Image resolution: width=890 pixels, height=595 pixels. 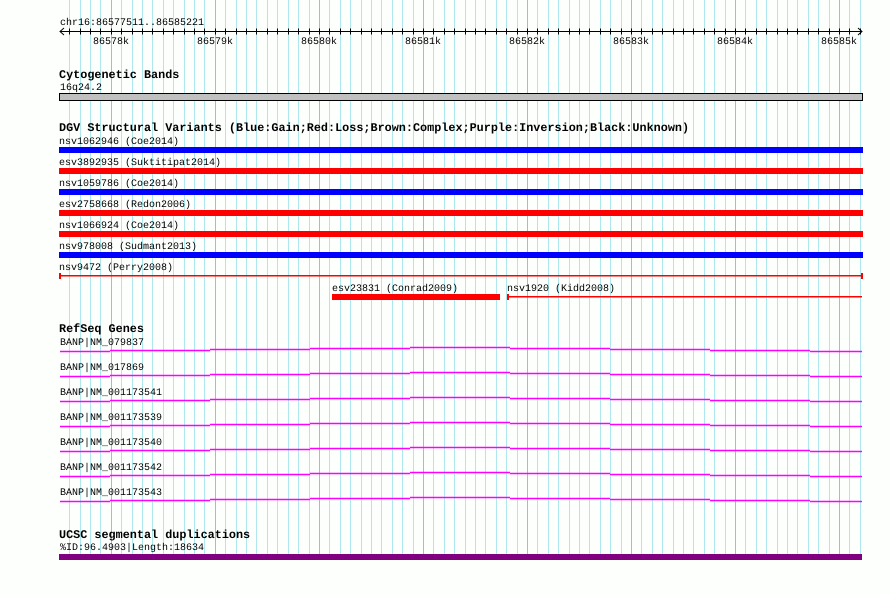 What do you see at coordinates (395, 289) in the screenshot?
I see `variant-label: esv23831 (Conrad2009)` at bounding box center [395, 289].